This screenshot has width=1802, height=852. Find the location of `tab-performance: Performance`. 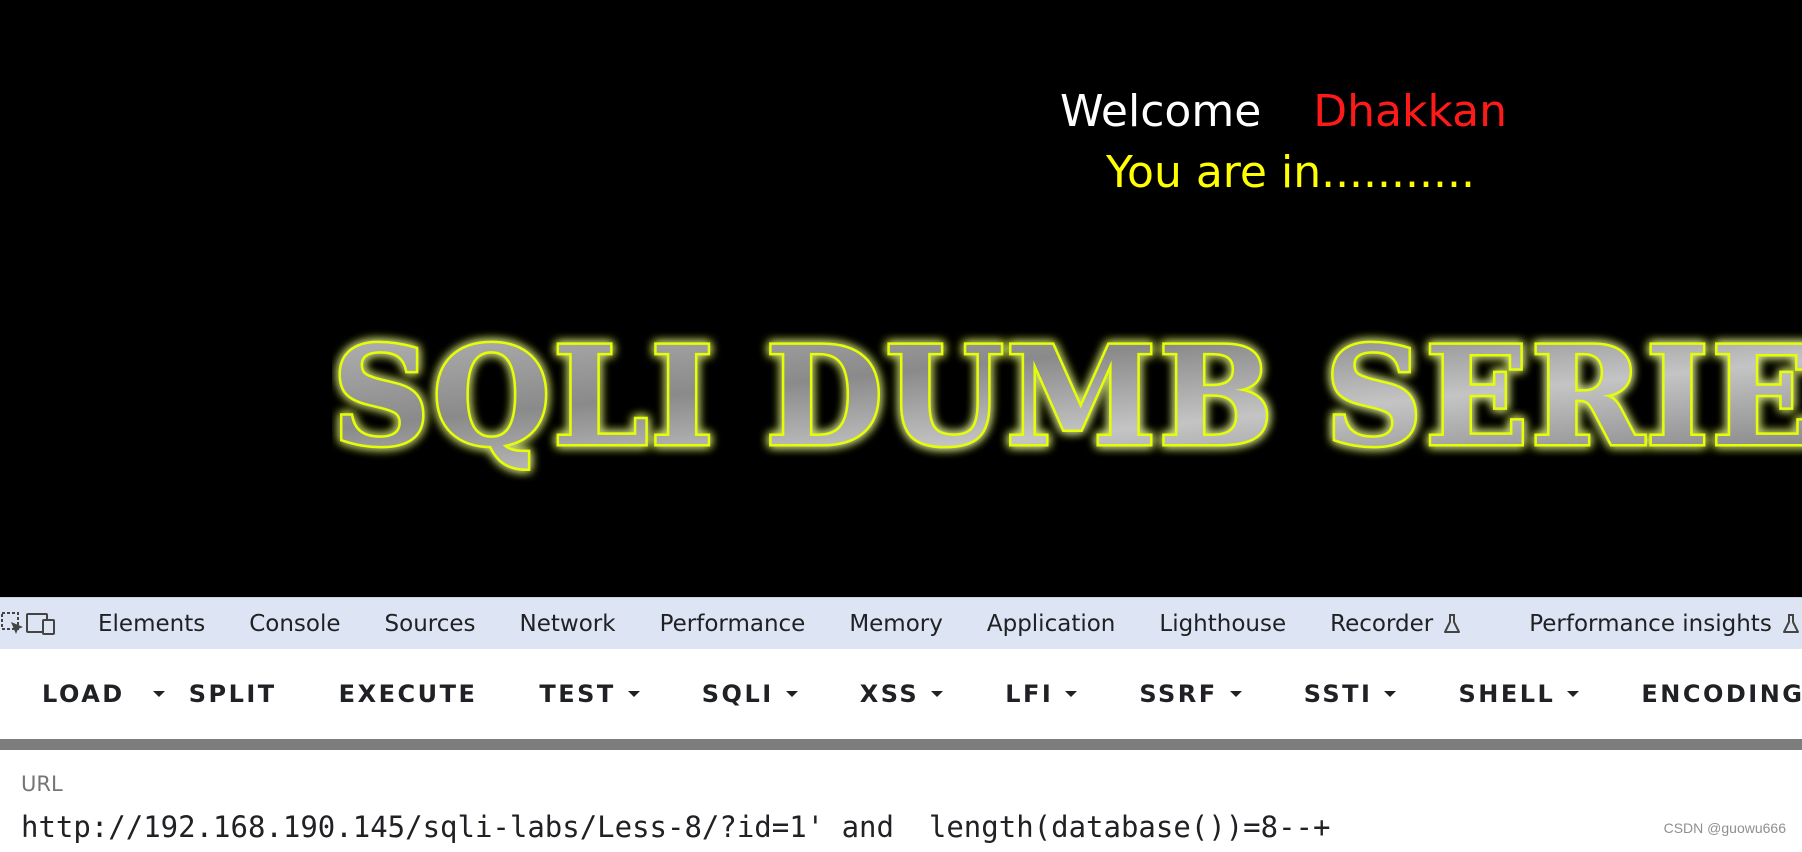

tab-performance: Performance is located at coordinates (733, 624).